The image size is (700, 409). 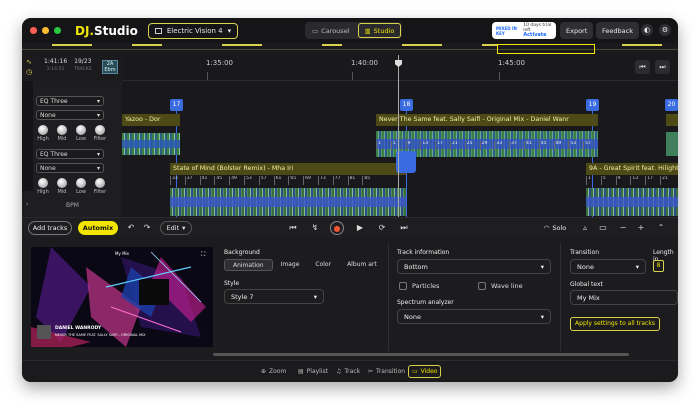 I want to click on tab-studio: ▥ Studio, so click(x=379, y=30).